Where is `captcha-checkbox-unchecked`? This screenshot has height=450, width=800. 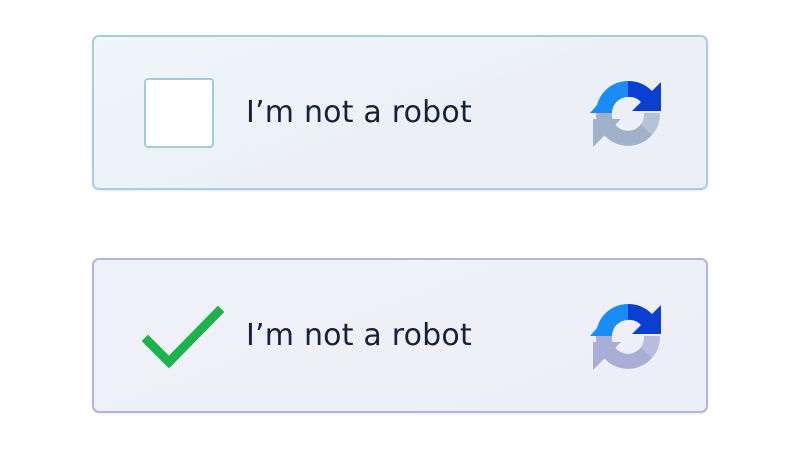 captcha-checkbox-unchecked is located at coordinates (179, 113).